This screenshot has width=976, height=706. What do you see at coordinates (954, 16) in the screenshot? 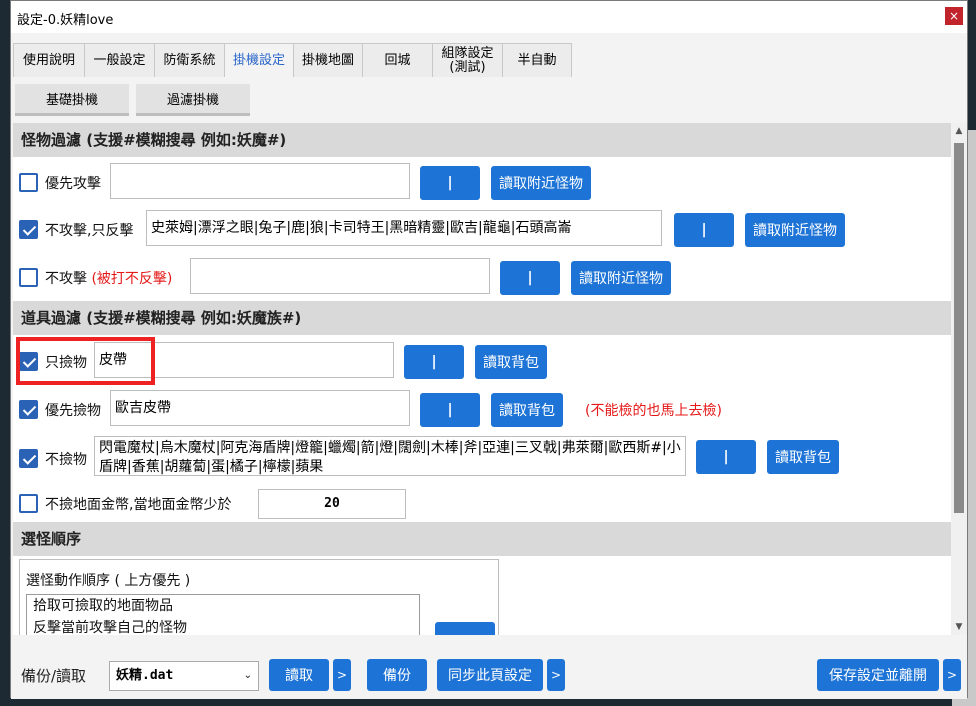
I see `close-button: ×` at bounding box center [954, 16].